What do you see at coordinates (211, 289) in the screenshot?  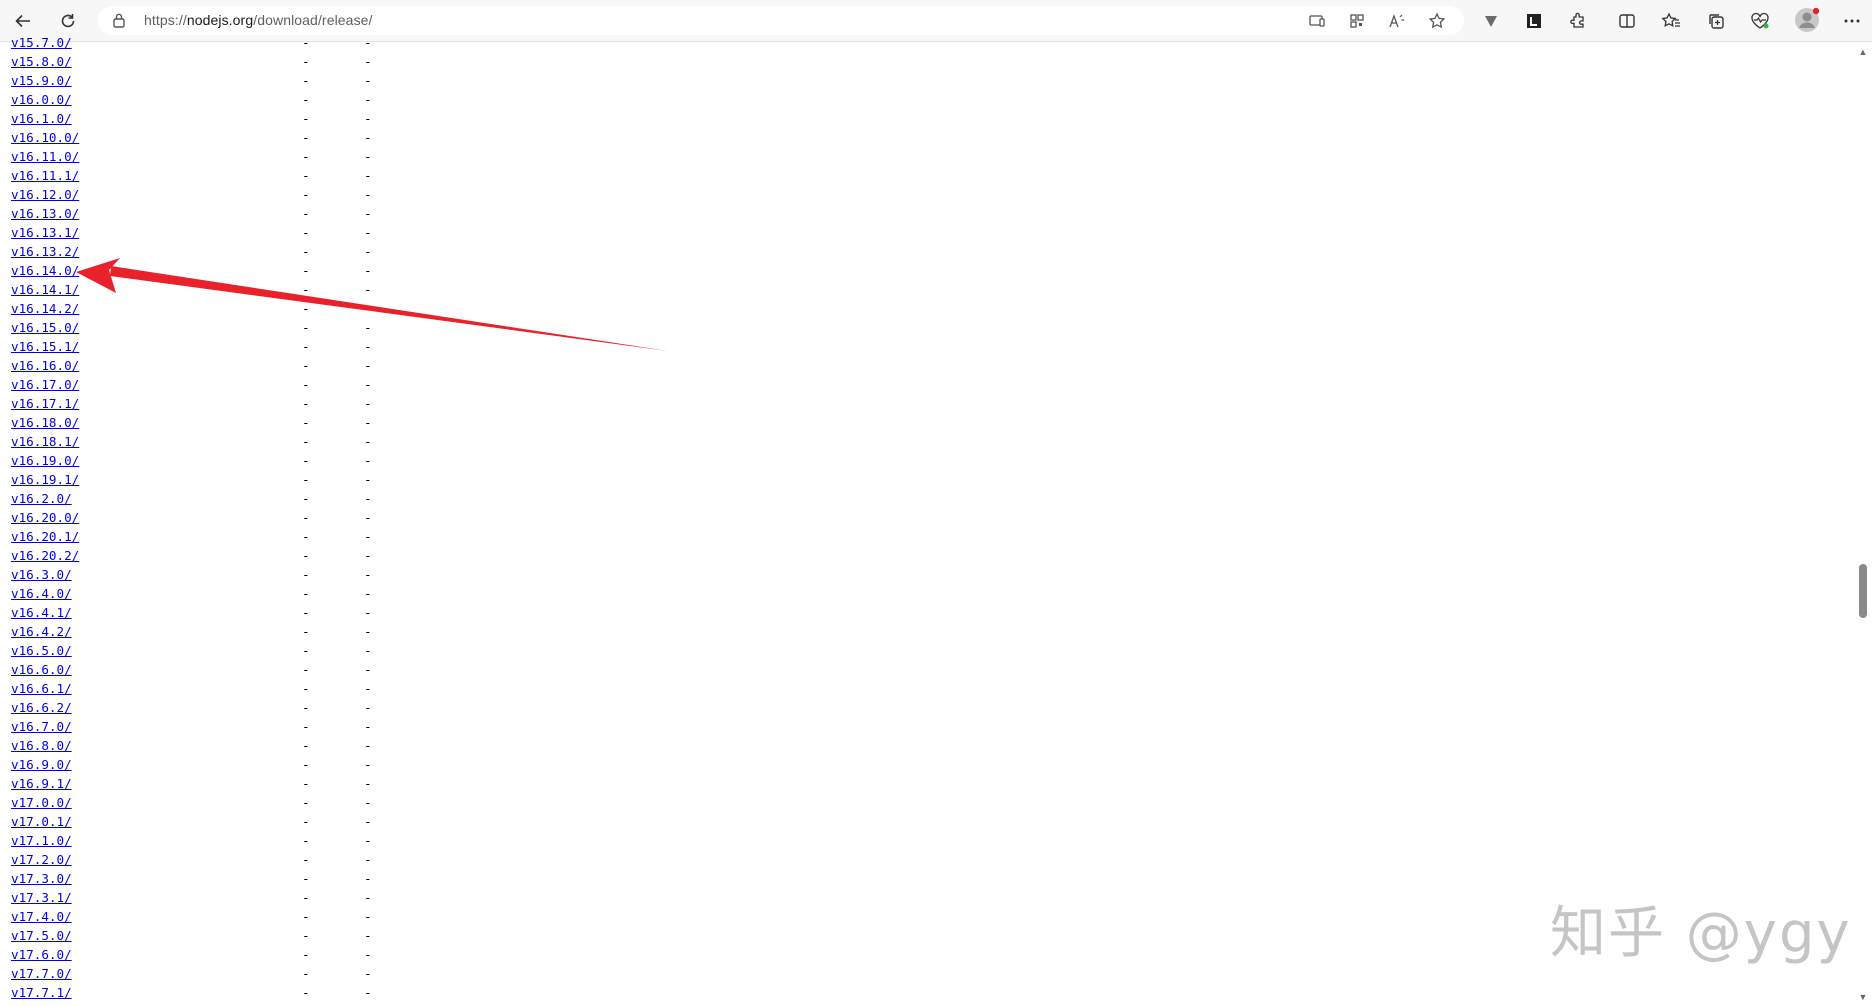 I see `listing-row: v16.14.1/ - -` at bounding box center [211, 289].